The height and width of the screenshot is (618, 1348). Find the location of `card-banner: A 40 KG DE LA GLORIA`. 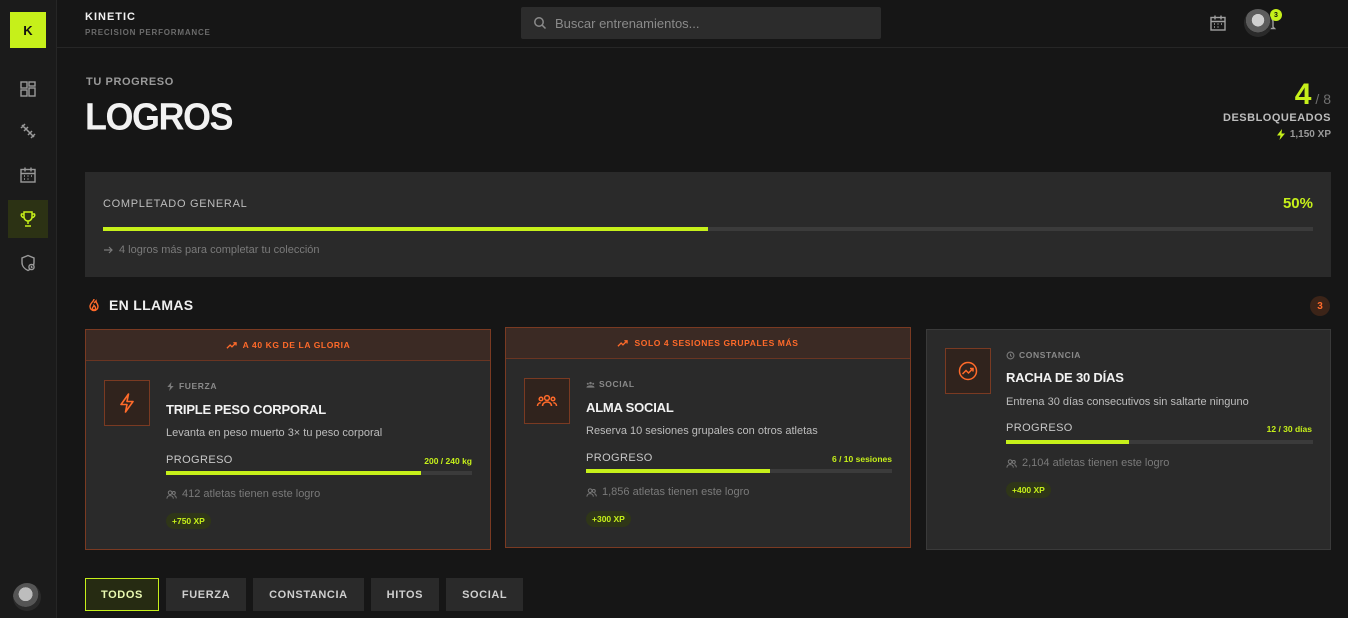

card-banner: A 40 KG DE LA GLORIA is located at coordinates (288, 345).